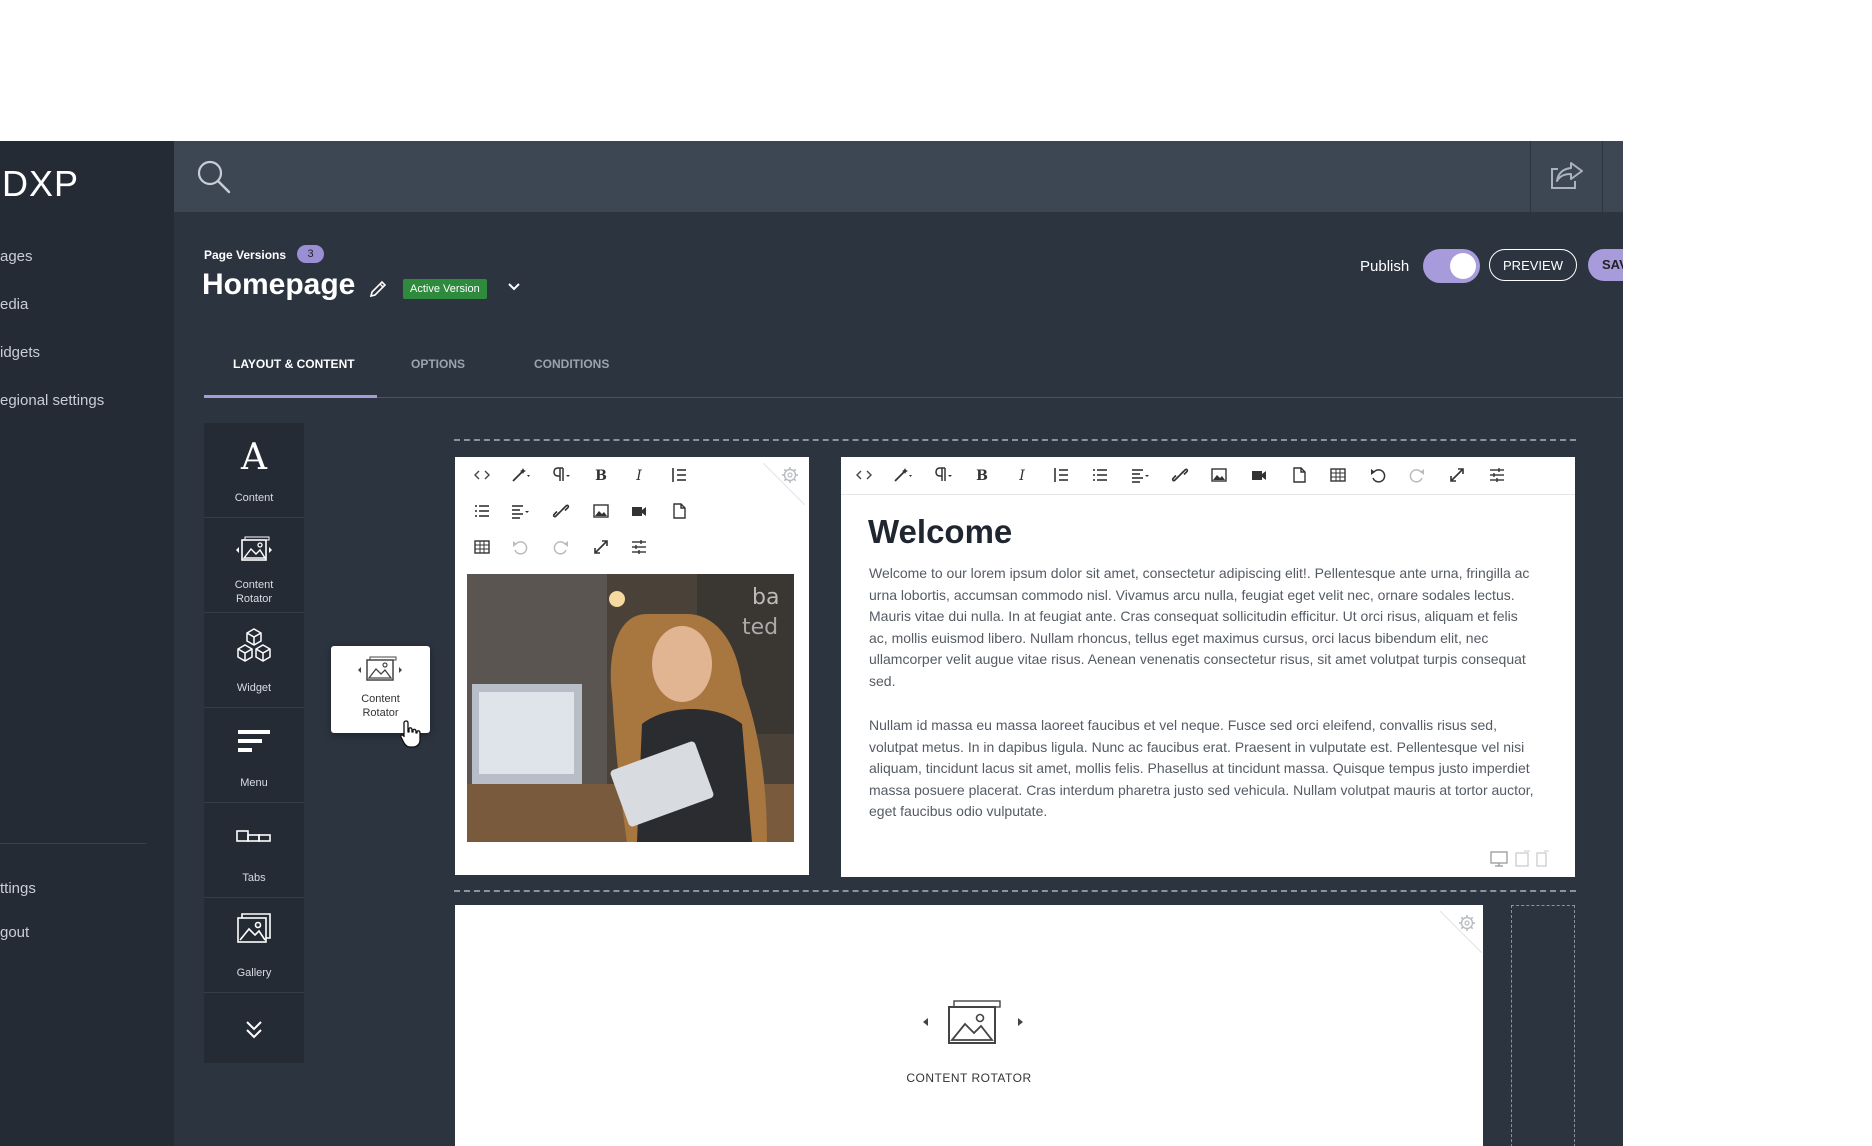 The height and width of the screenshot is (1146, 1872). What do you see at coordinates (254, 660) in the screenshot?
I see `palette-item-widget: Widget` at bounding box center [254, 660].